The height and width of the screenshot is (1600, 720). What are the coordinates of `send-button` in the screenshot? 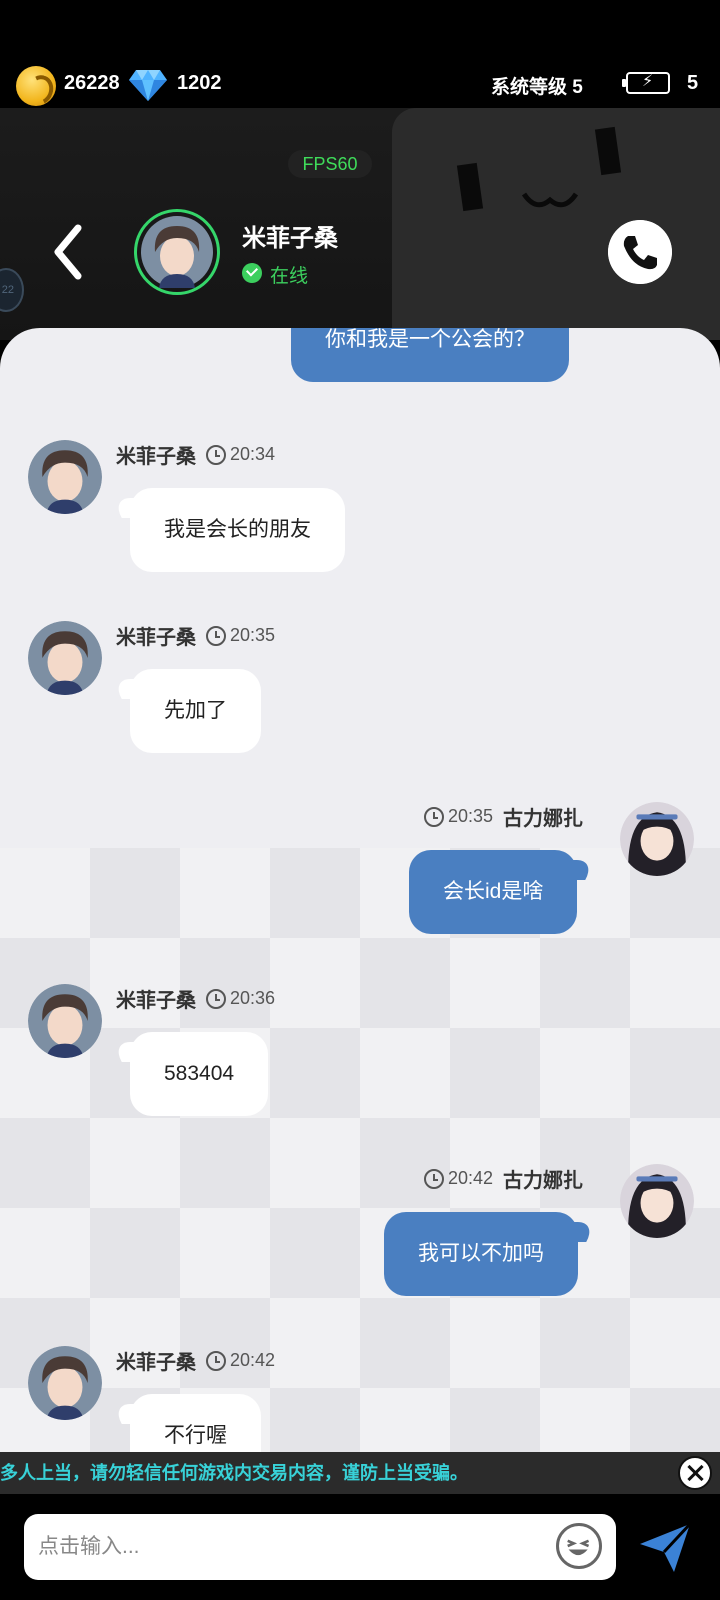 It's located at (665, 1548).